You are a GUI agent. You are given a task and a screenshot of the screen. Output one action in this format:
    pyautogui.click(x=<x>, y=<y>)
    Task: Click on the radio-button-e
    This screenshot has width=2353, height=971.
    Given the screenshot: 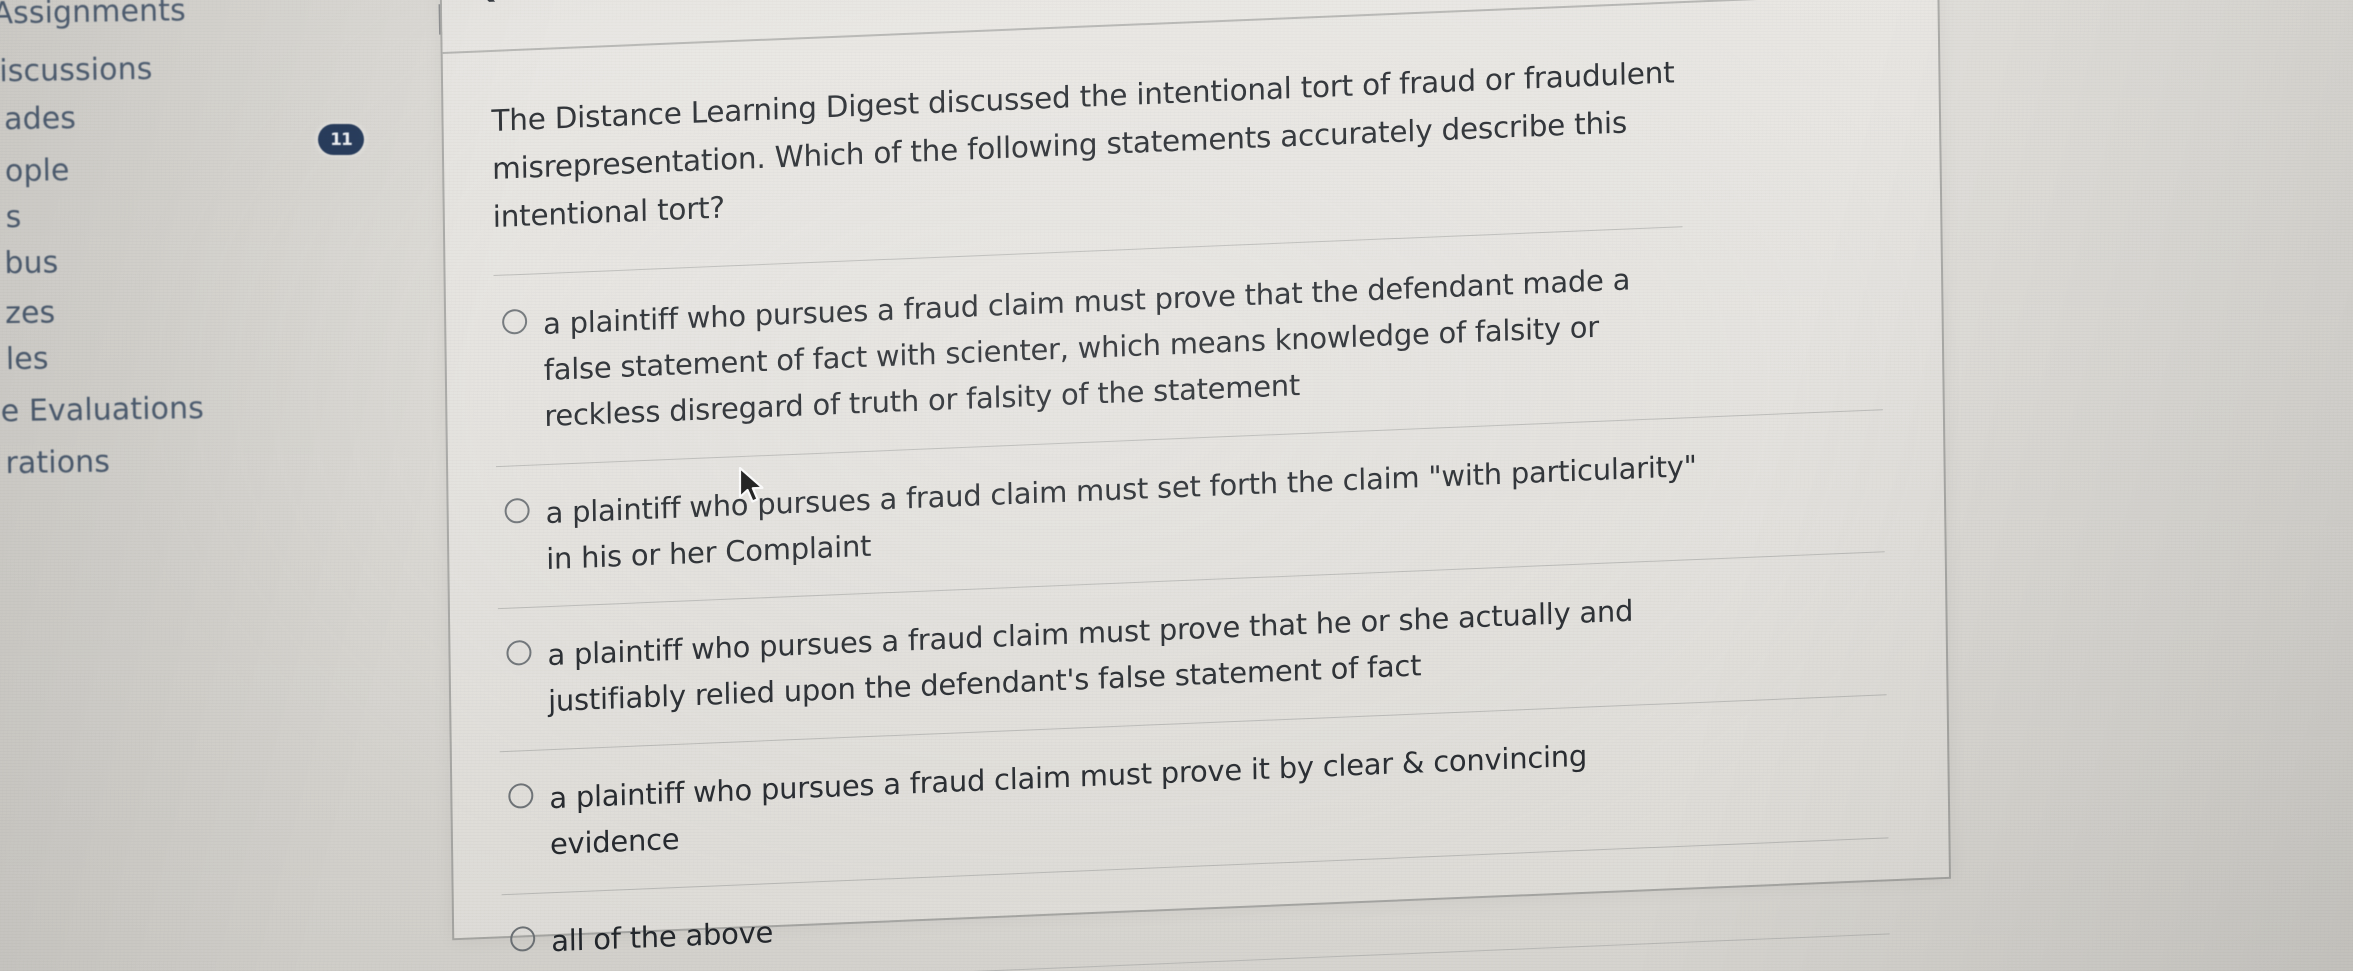 What is the action you would take?
    pyautogui.click(x=523, y=938)
    